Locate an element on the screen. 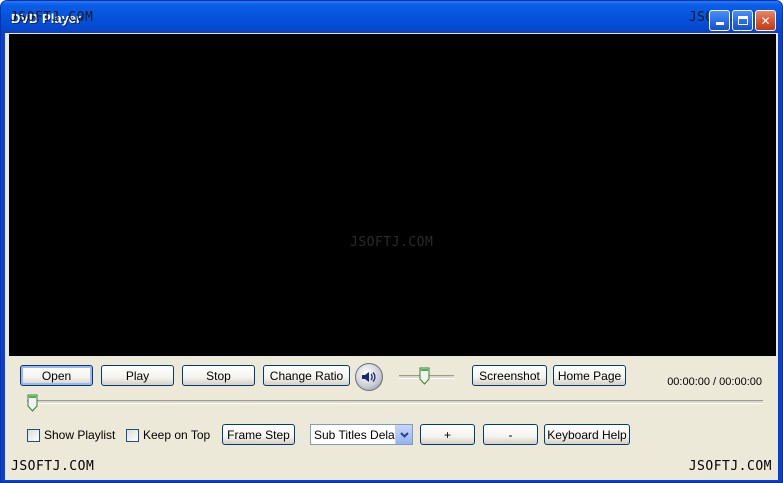 Image resolution: width=783 pixels, height=483 pixels. close-icon: ✕ is located at coordinates (765, 20).